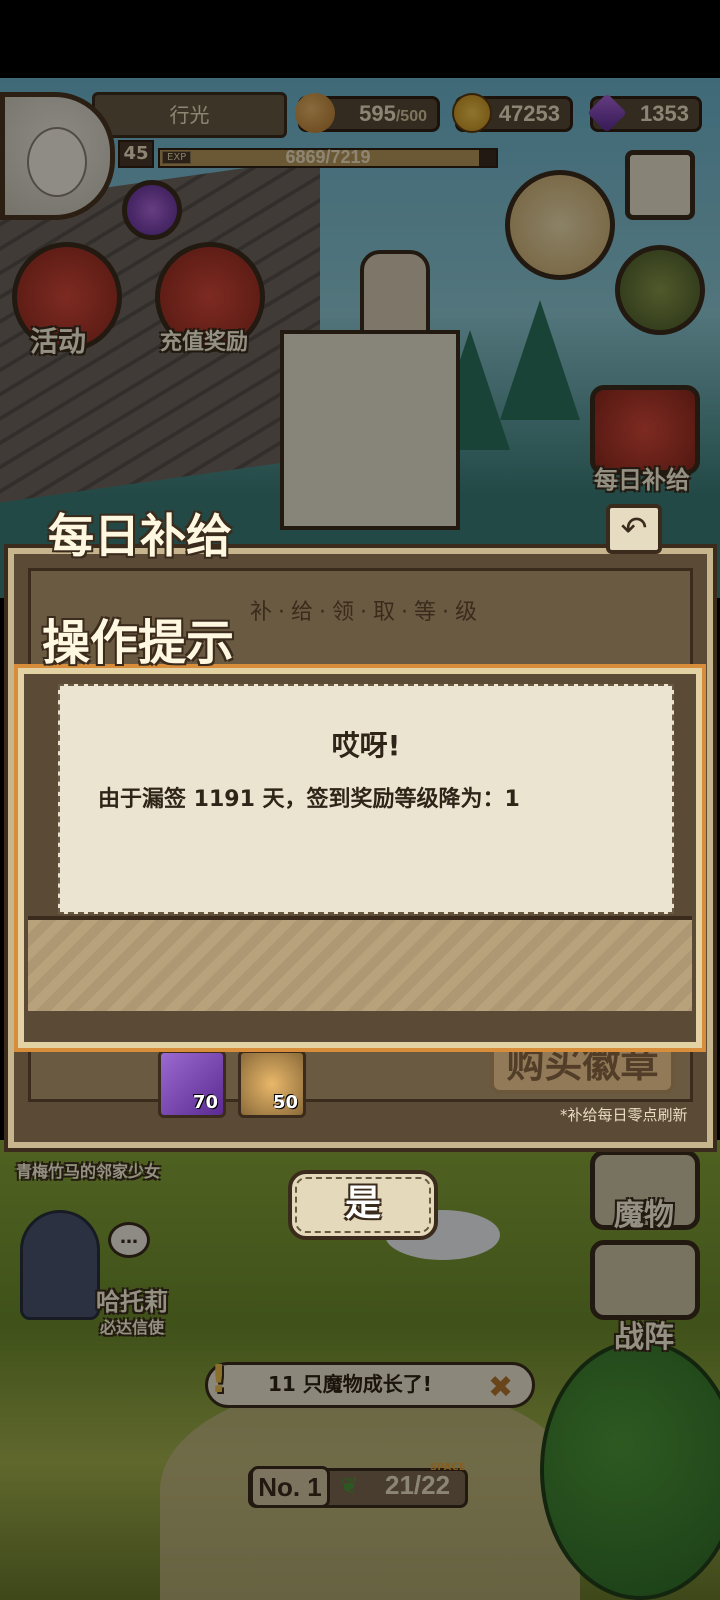  I want to click on status-bar, so click(360, 39).